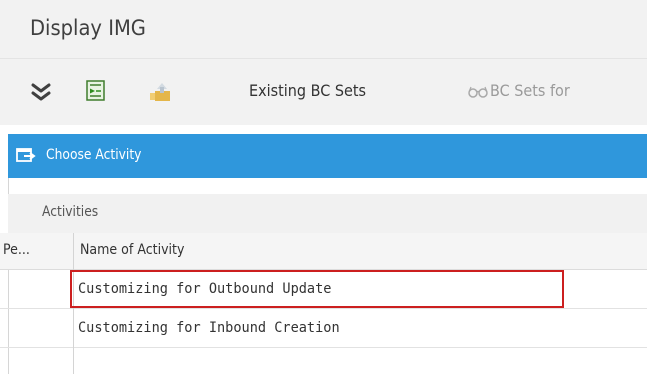  What do you see at coordinates (323, 251) in the screenshot?
I see `table-header: Pe... Name of Activity` at bounding box center [323, 251].